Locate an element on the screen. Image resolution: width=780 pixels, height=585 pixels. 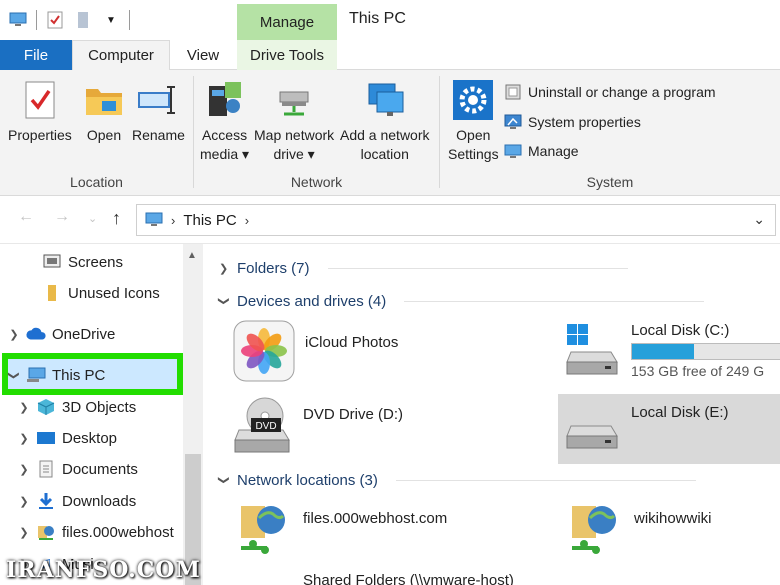
network-location-name: Shared Folders (\\vmware-host) is located at coordinates (408, 578).